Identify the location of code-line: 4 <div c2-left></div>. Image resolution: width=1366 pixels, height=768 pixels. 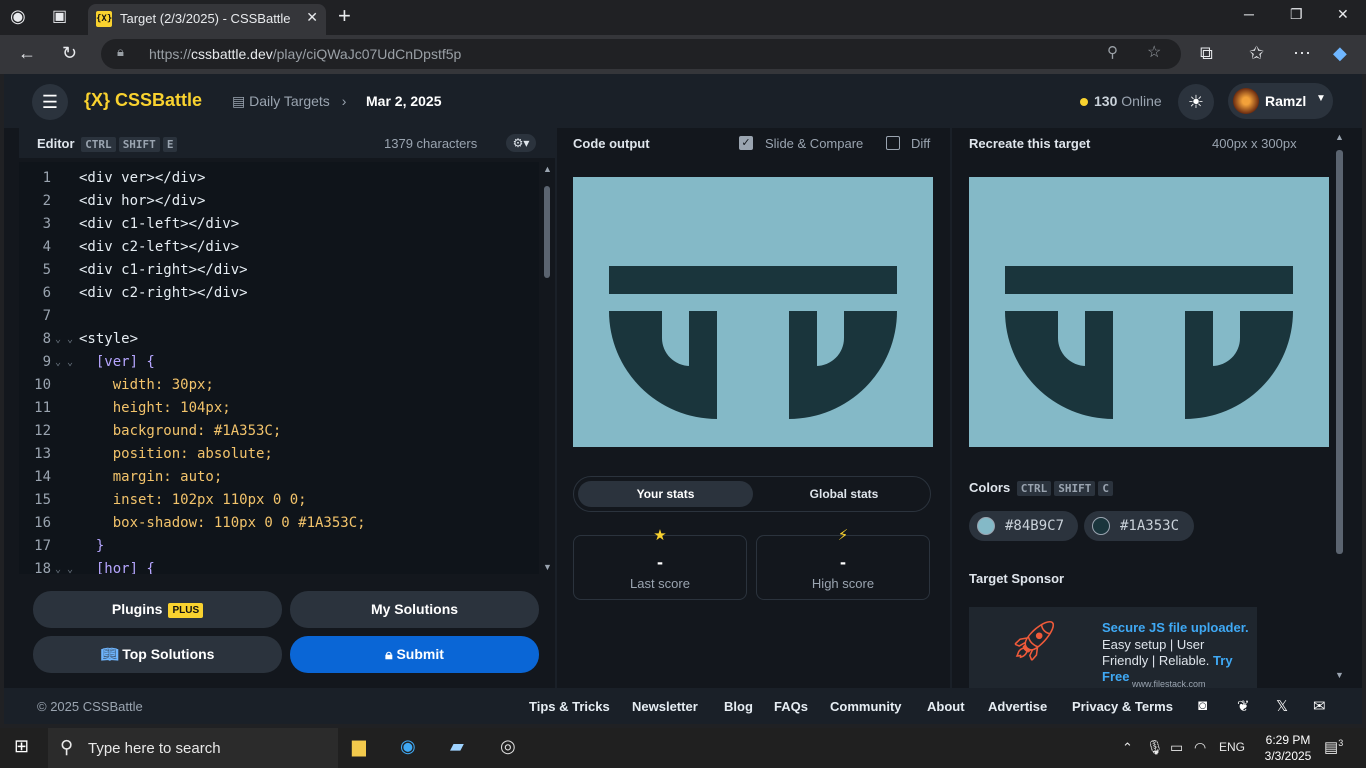
(279, 247).